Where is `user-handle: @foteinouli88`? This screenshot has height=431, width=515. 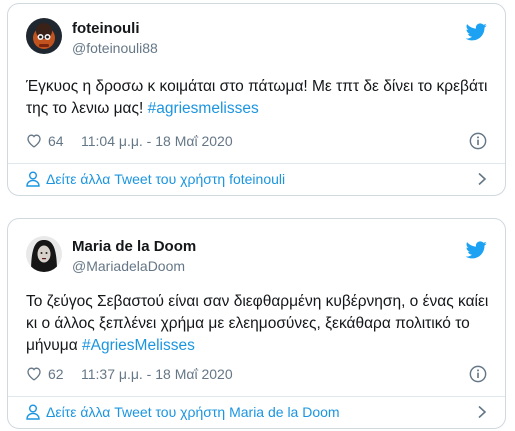
user-handle: @foteinouli88 is located at coordinates (115, 48).